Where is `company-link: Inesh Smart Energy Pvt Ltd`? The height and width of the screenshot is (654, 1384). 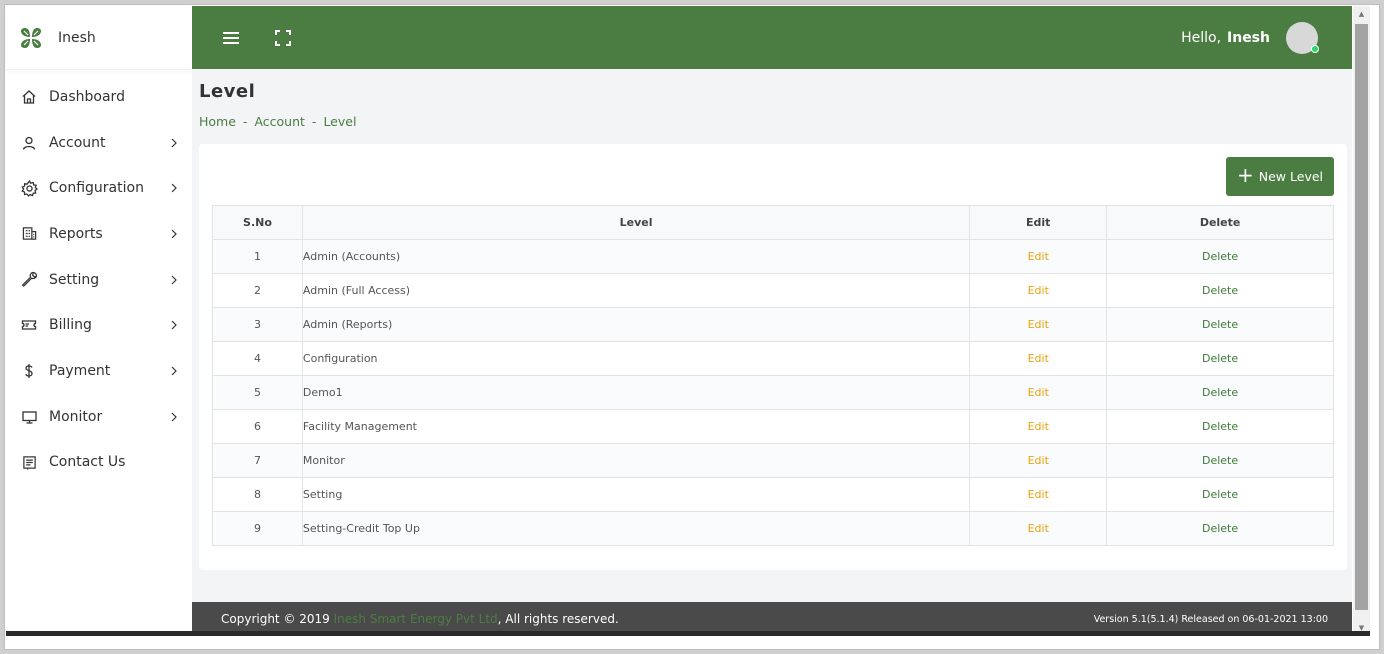
company-link: Inesh Smart Energy Pvt Ltd is located at coordinates (416, 619).